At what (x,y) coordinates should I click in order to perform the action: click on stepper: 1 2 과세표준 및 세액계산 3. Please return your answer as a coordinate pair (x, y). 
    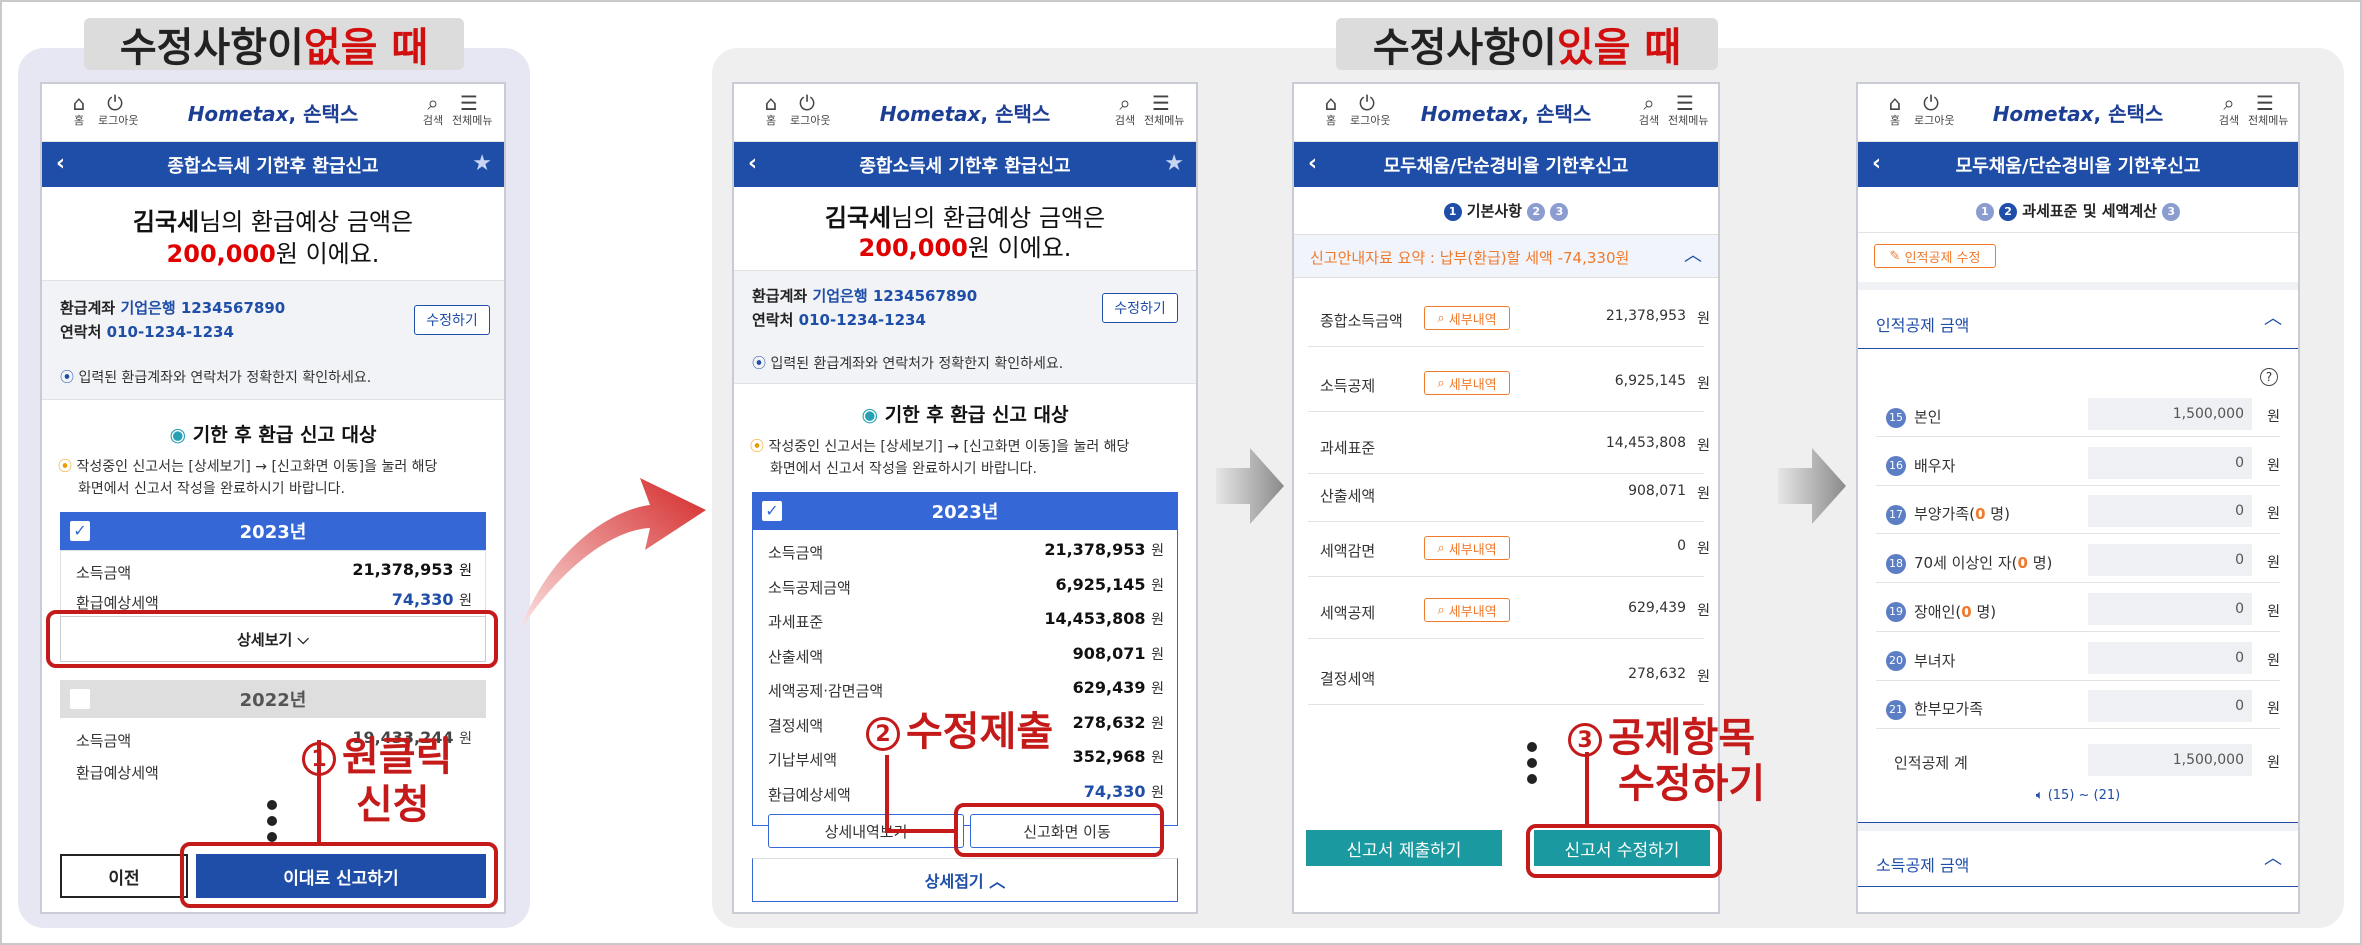
    Looking at the image, I should click on (2078, 210).